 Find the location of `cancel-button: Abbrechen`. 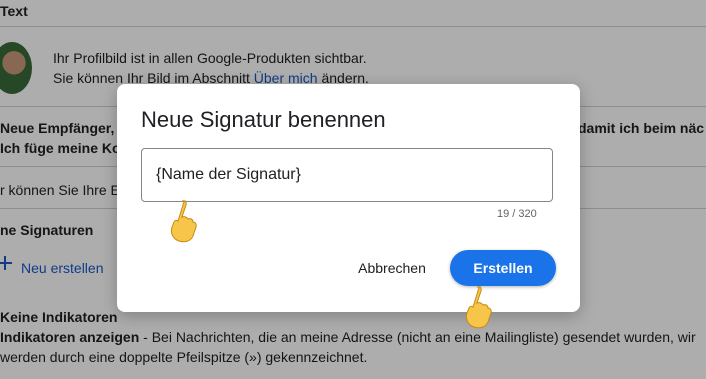

cancel-button: Abbrechen is located at coordinates (392, 268).